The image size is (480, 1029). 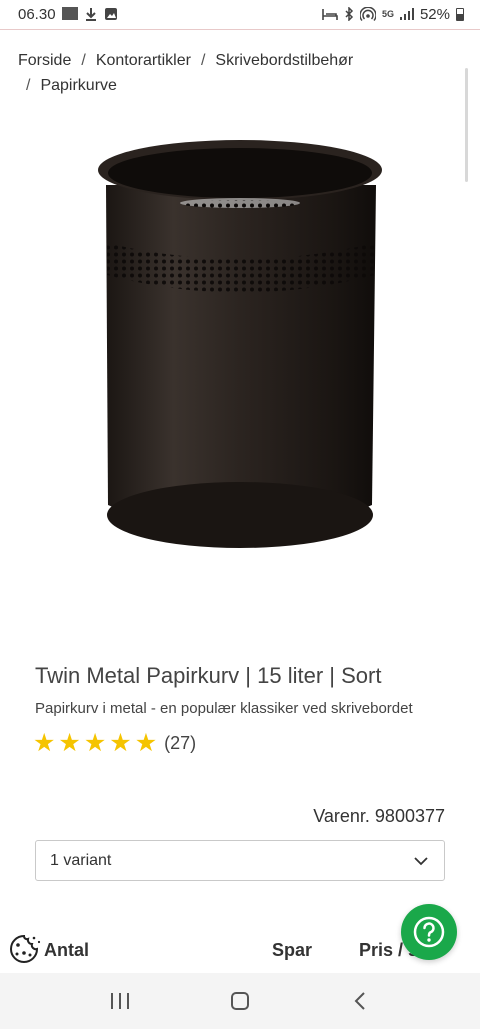 What do you see at coordinates (421, 861) in the screenshot?
I see `chevron-down-icon` at bounding box center [421, 861].